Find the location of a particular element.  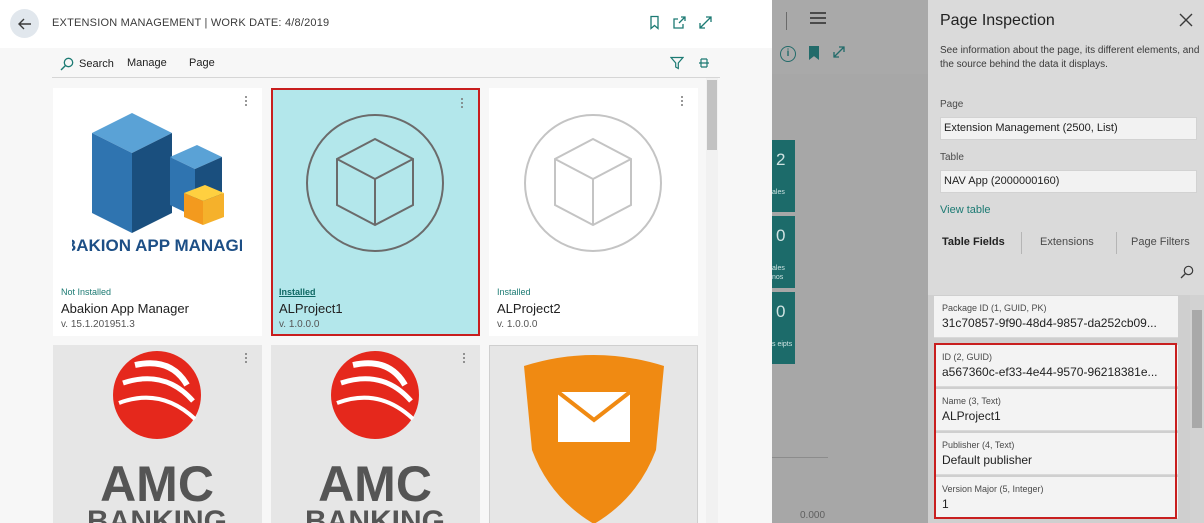

extension-name: Abakion App Manager is located at coordinates (125, 308).